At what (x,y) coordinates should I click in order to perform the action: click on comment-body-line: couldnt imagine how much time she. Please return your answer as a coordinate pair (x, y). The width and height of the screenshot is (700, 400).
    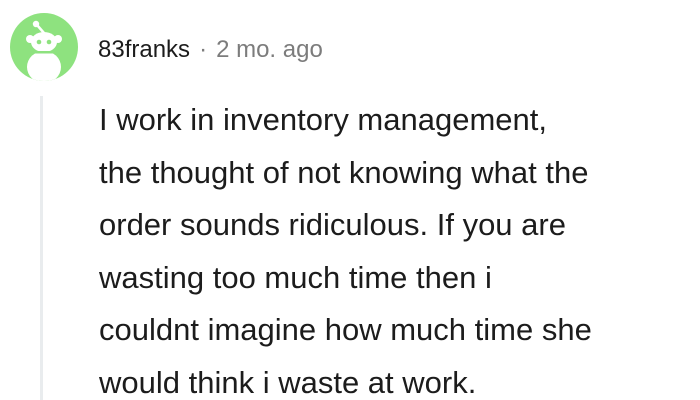
    Looking at the image, I should click on (345, 329).